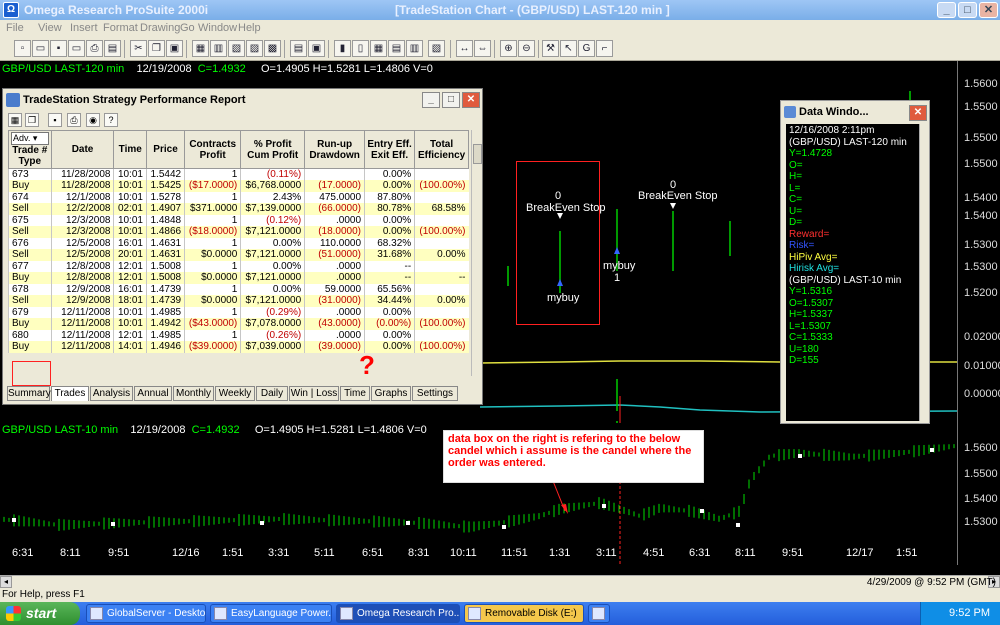  What do you see at coordinates (550, 48) in the screenshot?
I see `tools-icon: ⚒` at bounding box center [550, 48].